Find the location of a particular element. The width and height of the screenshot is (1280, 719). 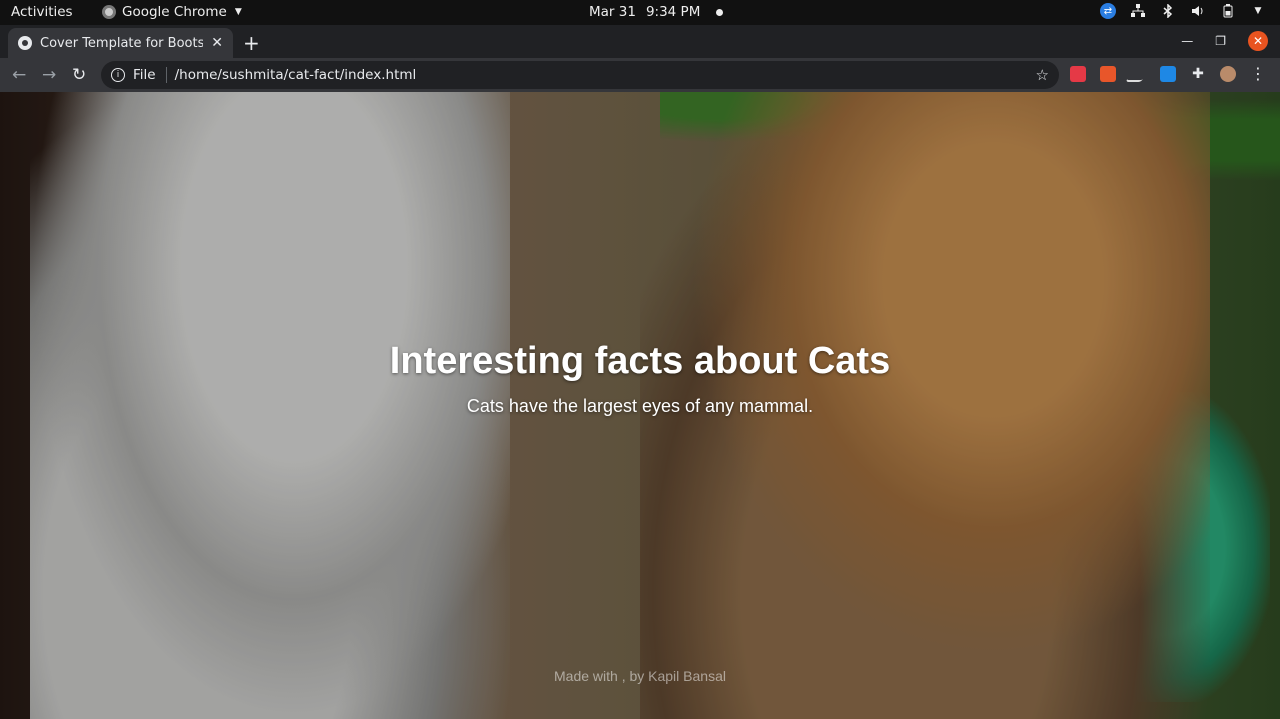

address-scheme: File is located at coordinates (144, 75).